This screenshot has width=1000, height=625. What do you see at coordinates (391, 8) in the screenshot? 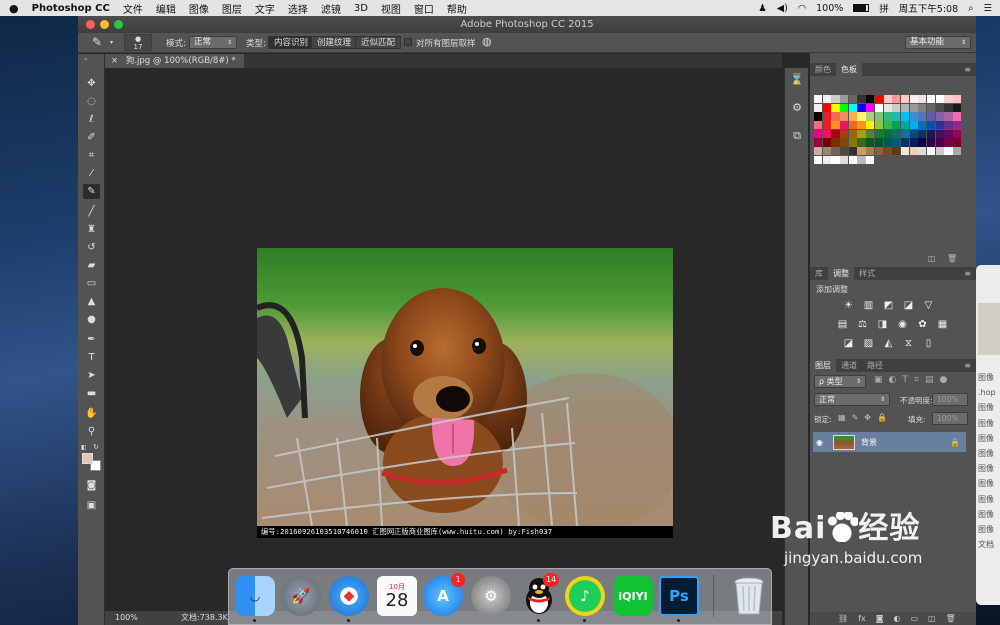
I see `menu-view: 视图` at bounding box center [391, 8].